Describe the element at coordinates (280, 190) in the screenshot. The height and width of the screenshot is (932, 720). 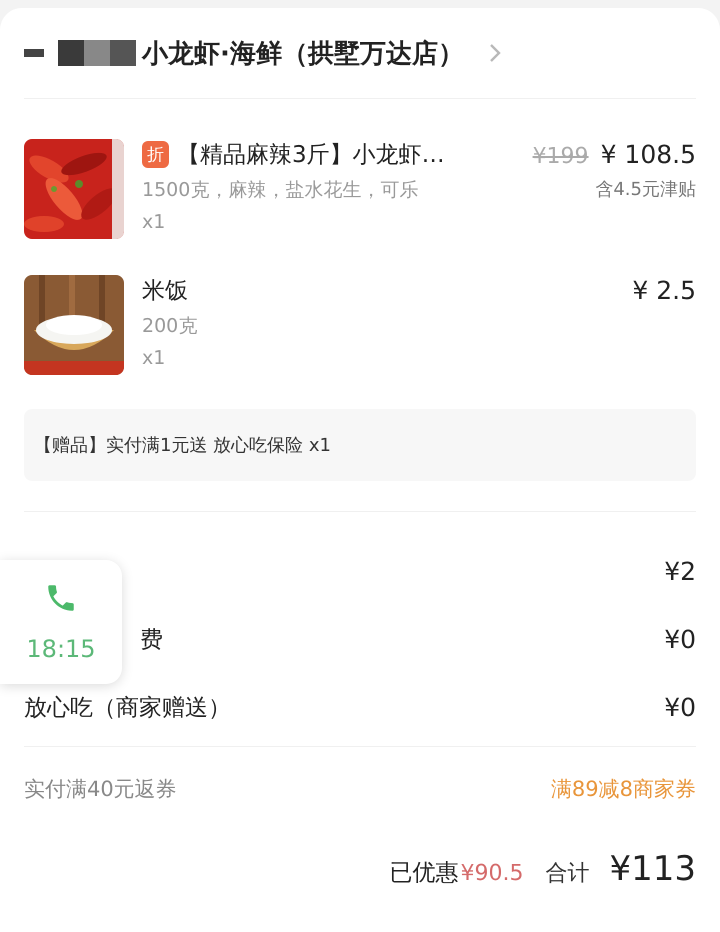
I see `item-specs: 1500克，麻辣，盐水花生，可乐` at that location.